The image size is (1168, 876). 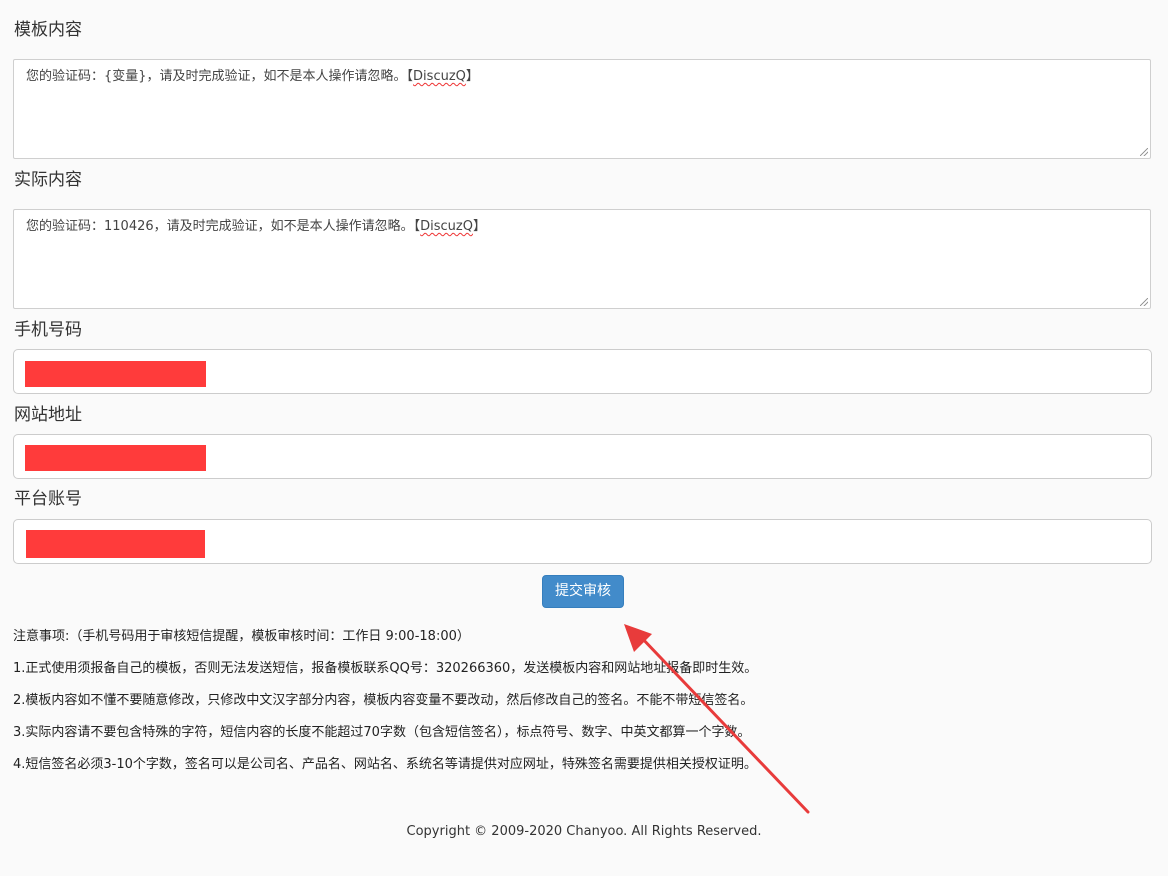 What do you see at coordinates (48, 330) in the screenshot?
I see `phone-label: 手机号码` at bounding box center [48, 330].